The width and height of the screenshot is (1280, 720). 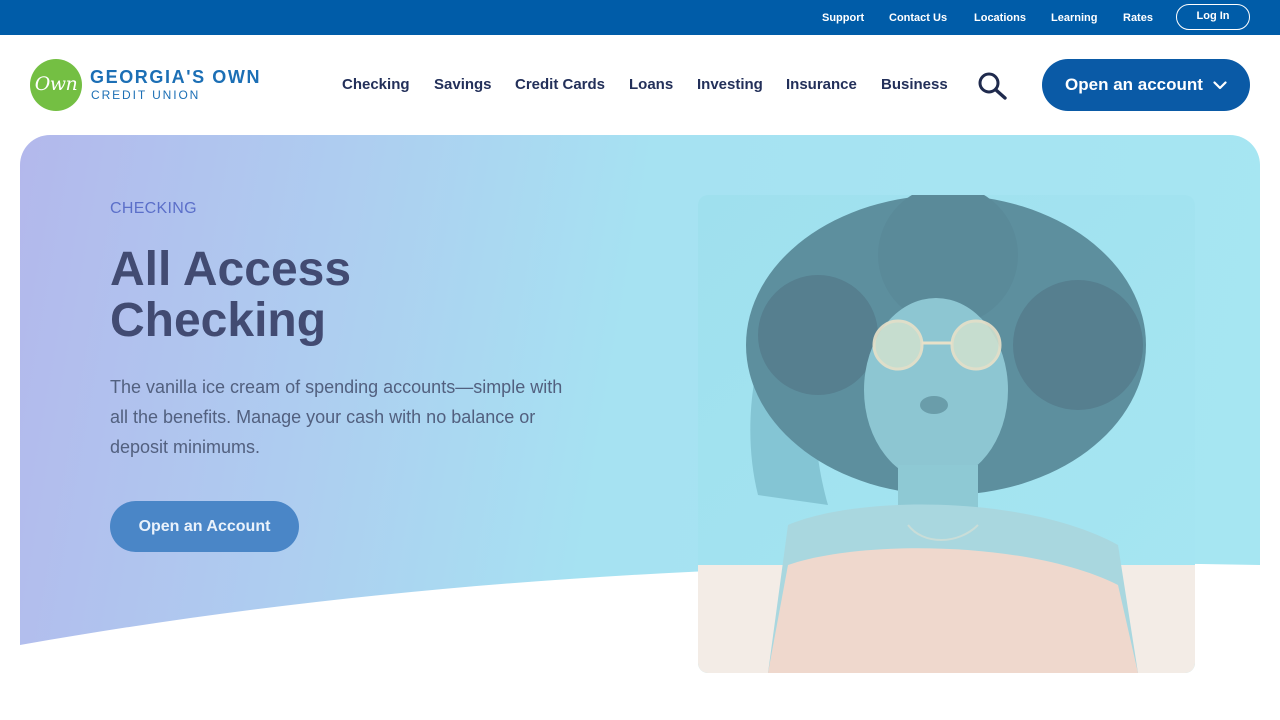 I want to click on logo-mark: Own, so click(x=56, y=85).